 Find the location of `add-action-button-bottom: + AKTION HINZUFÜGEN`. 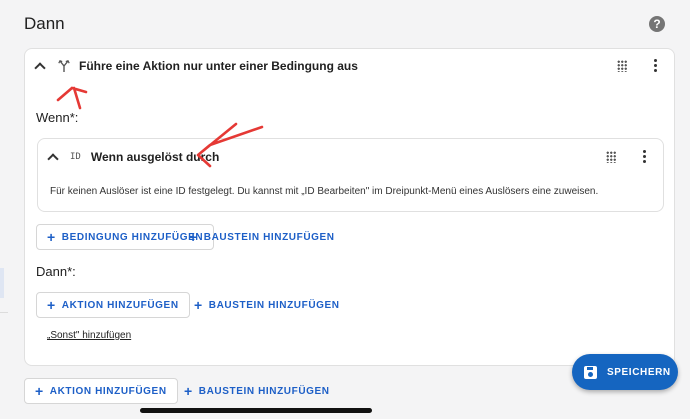

add-action-button-bottom: + AKTION HINZUFÜGEN is located at coordinates (101, 391).